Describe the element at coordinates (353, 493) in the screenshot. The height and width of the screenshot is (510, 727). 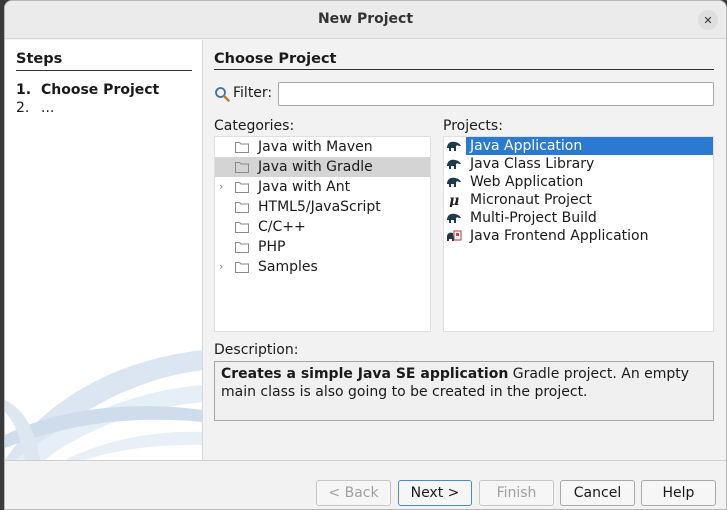
I see `back-button: < Back` at that location.